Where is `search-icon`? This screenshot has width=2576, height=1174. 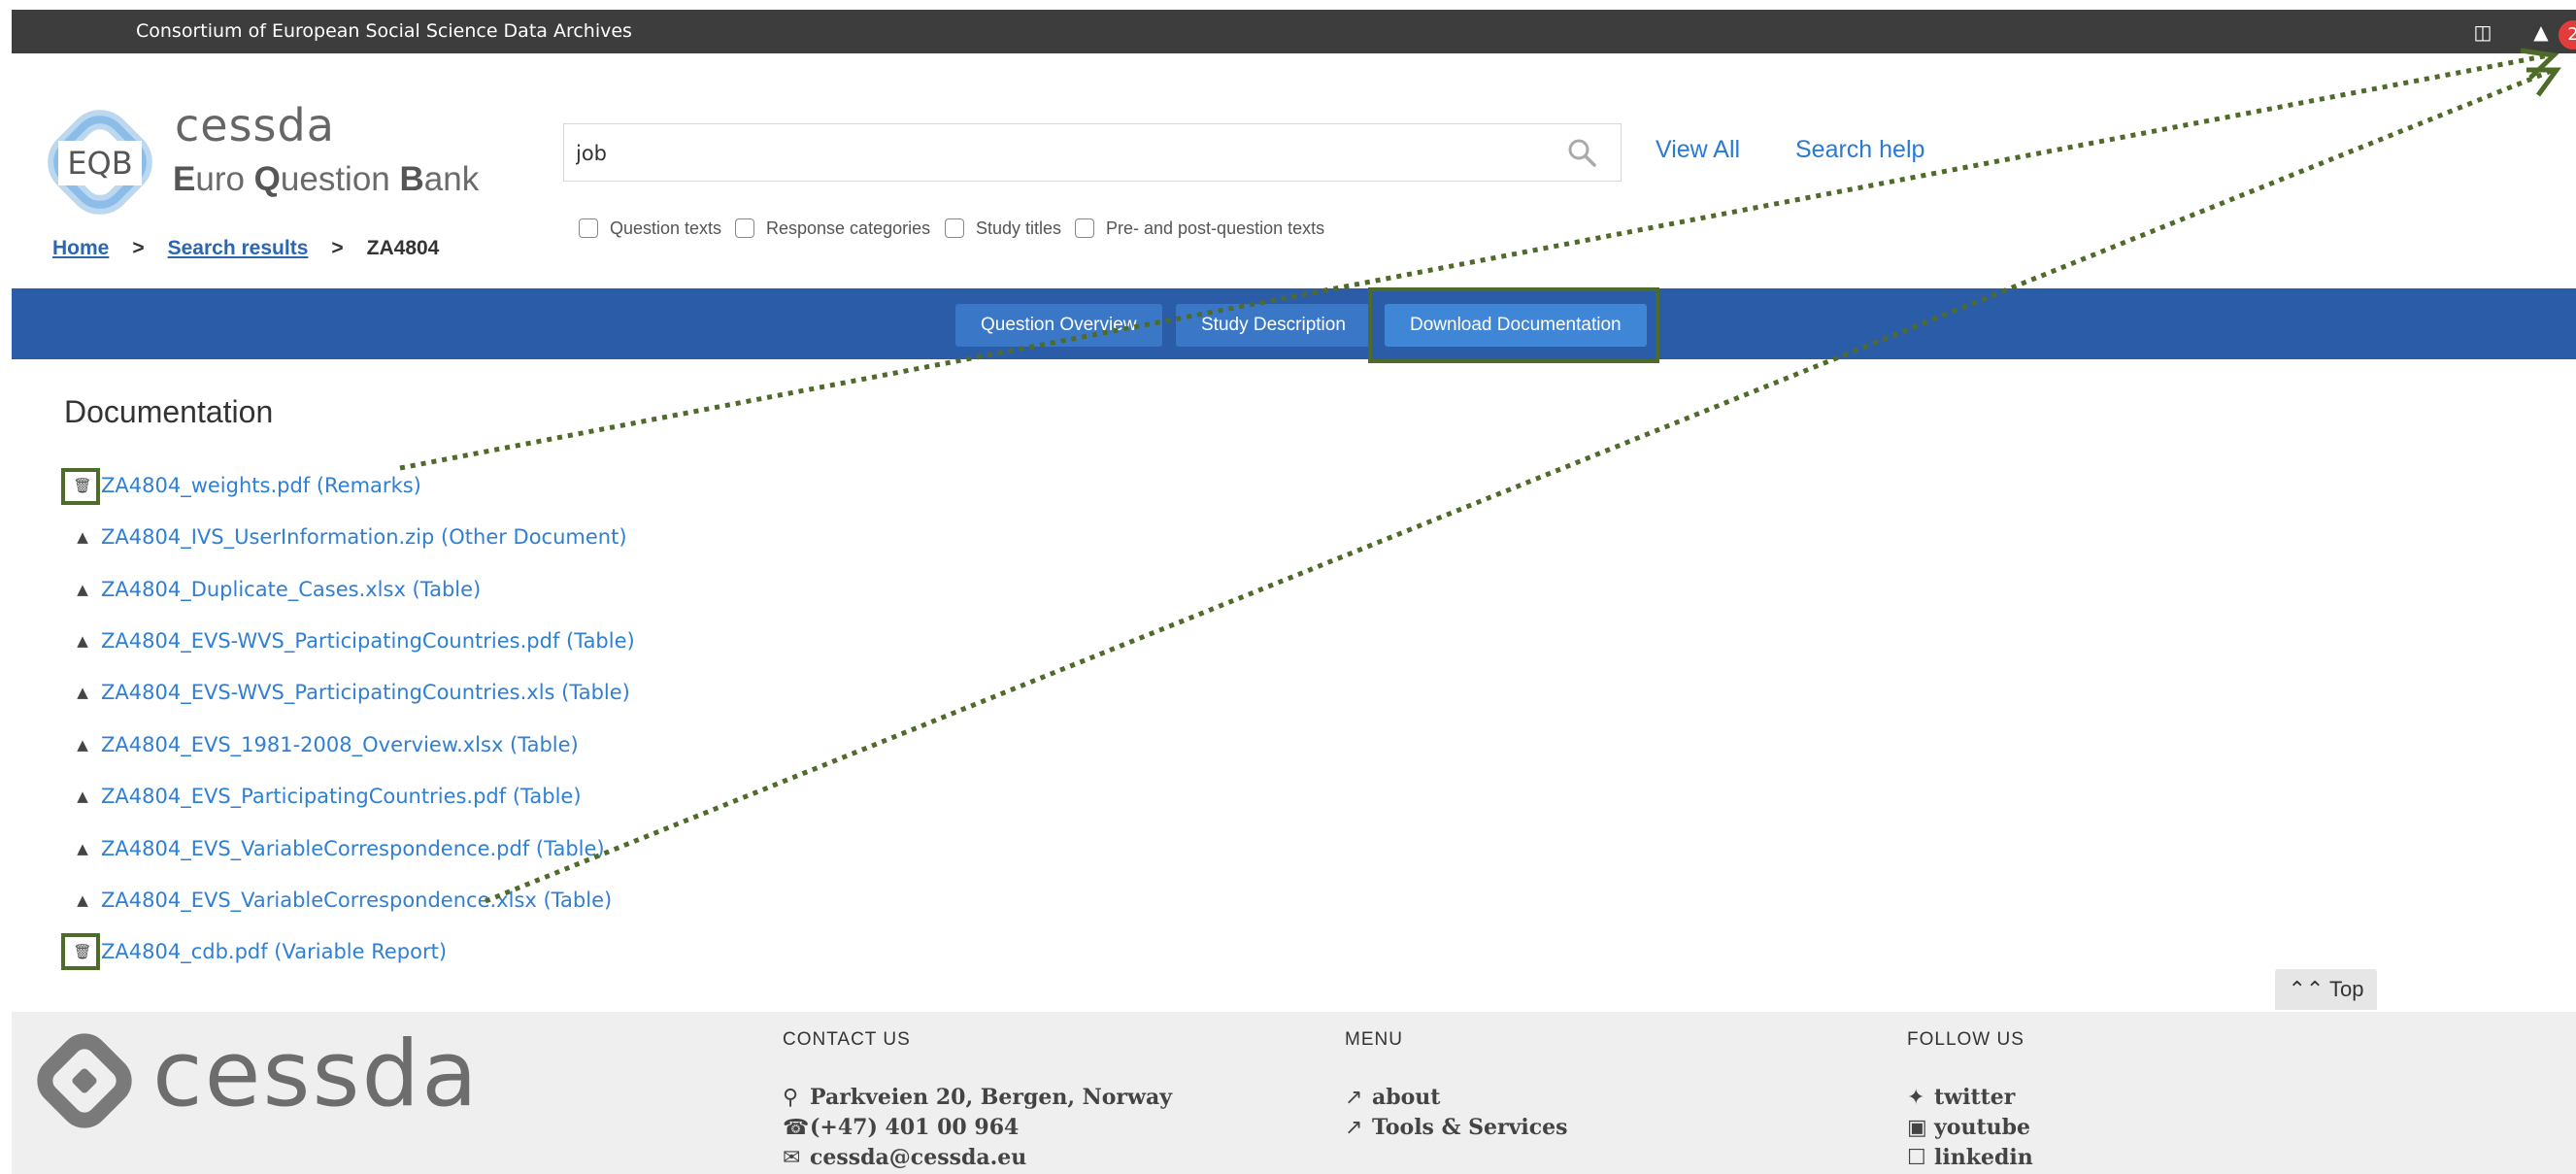 search-icon is located at coordinates (1581, 152).